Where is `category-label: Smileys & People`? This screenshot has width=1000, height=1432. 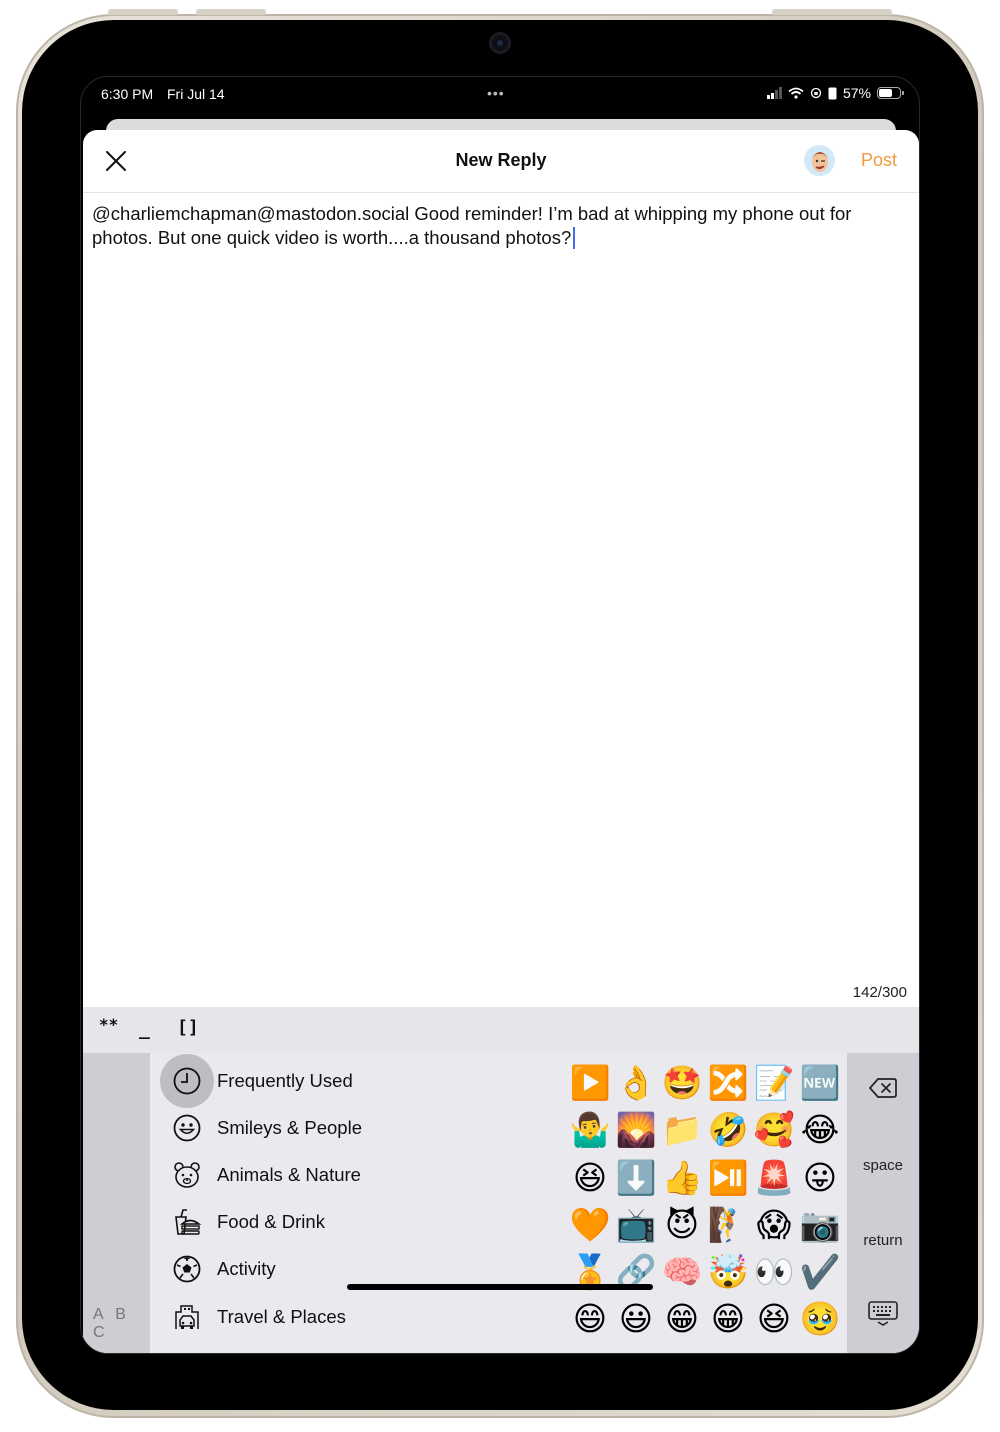 category-label: Smileys & People is located at coordinates (289, 1127).